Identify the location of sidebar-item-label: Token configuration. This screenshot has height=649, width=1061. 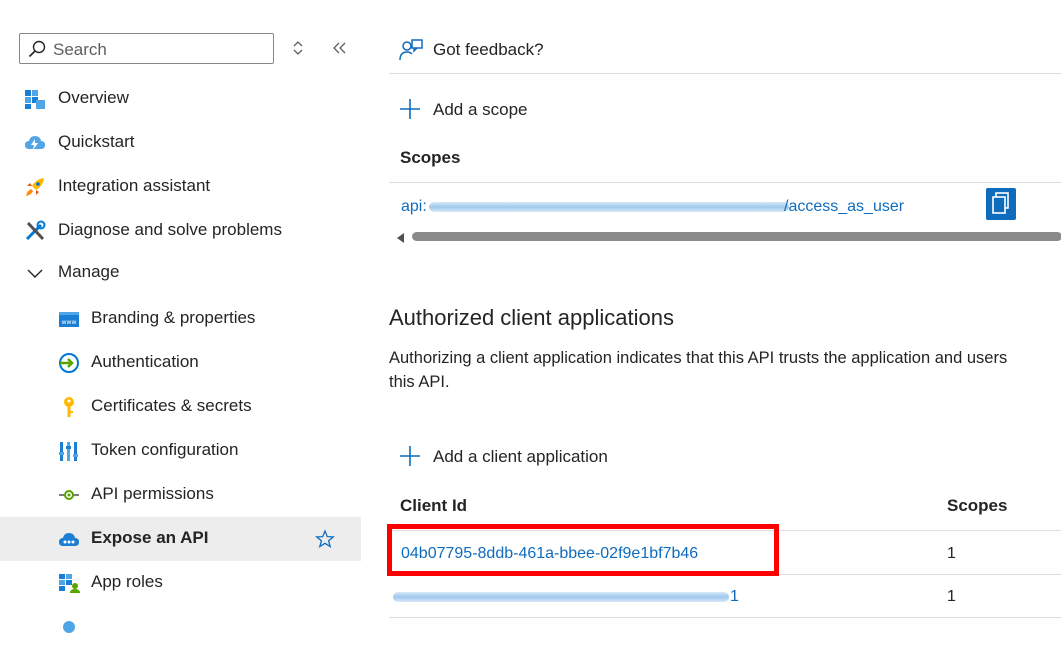
(165, 449).